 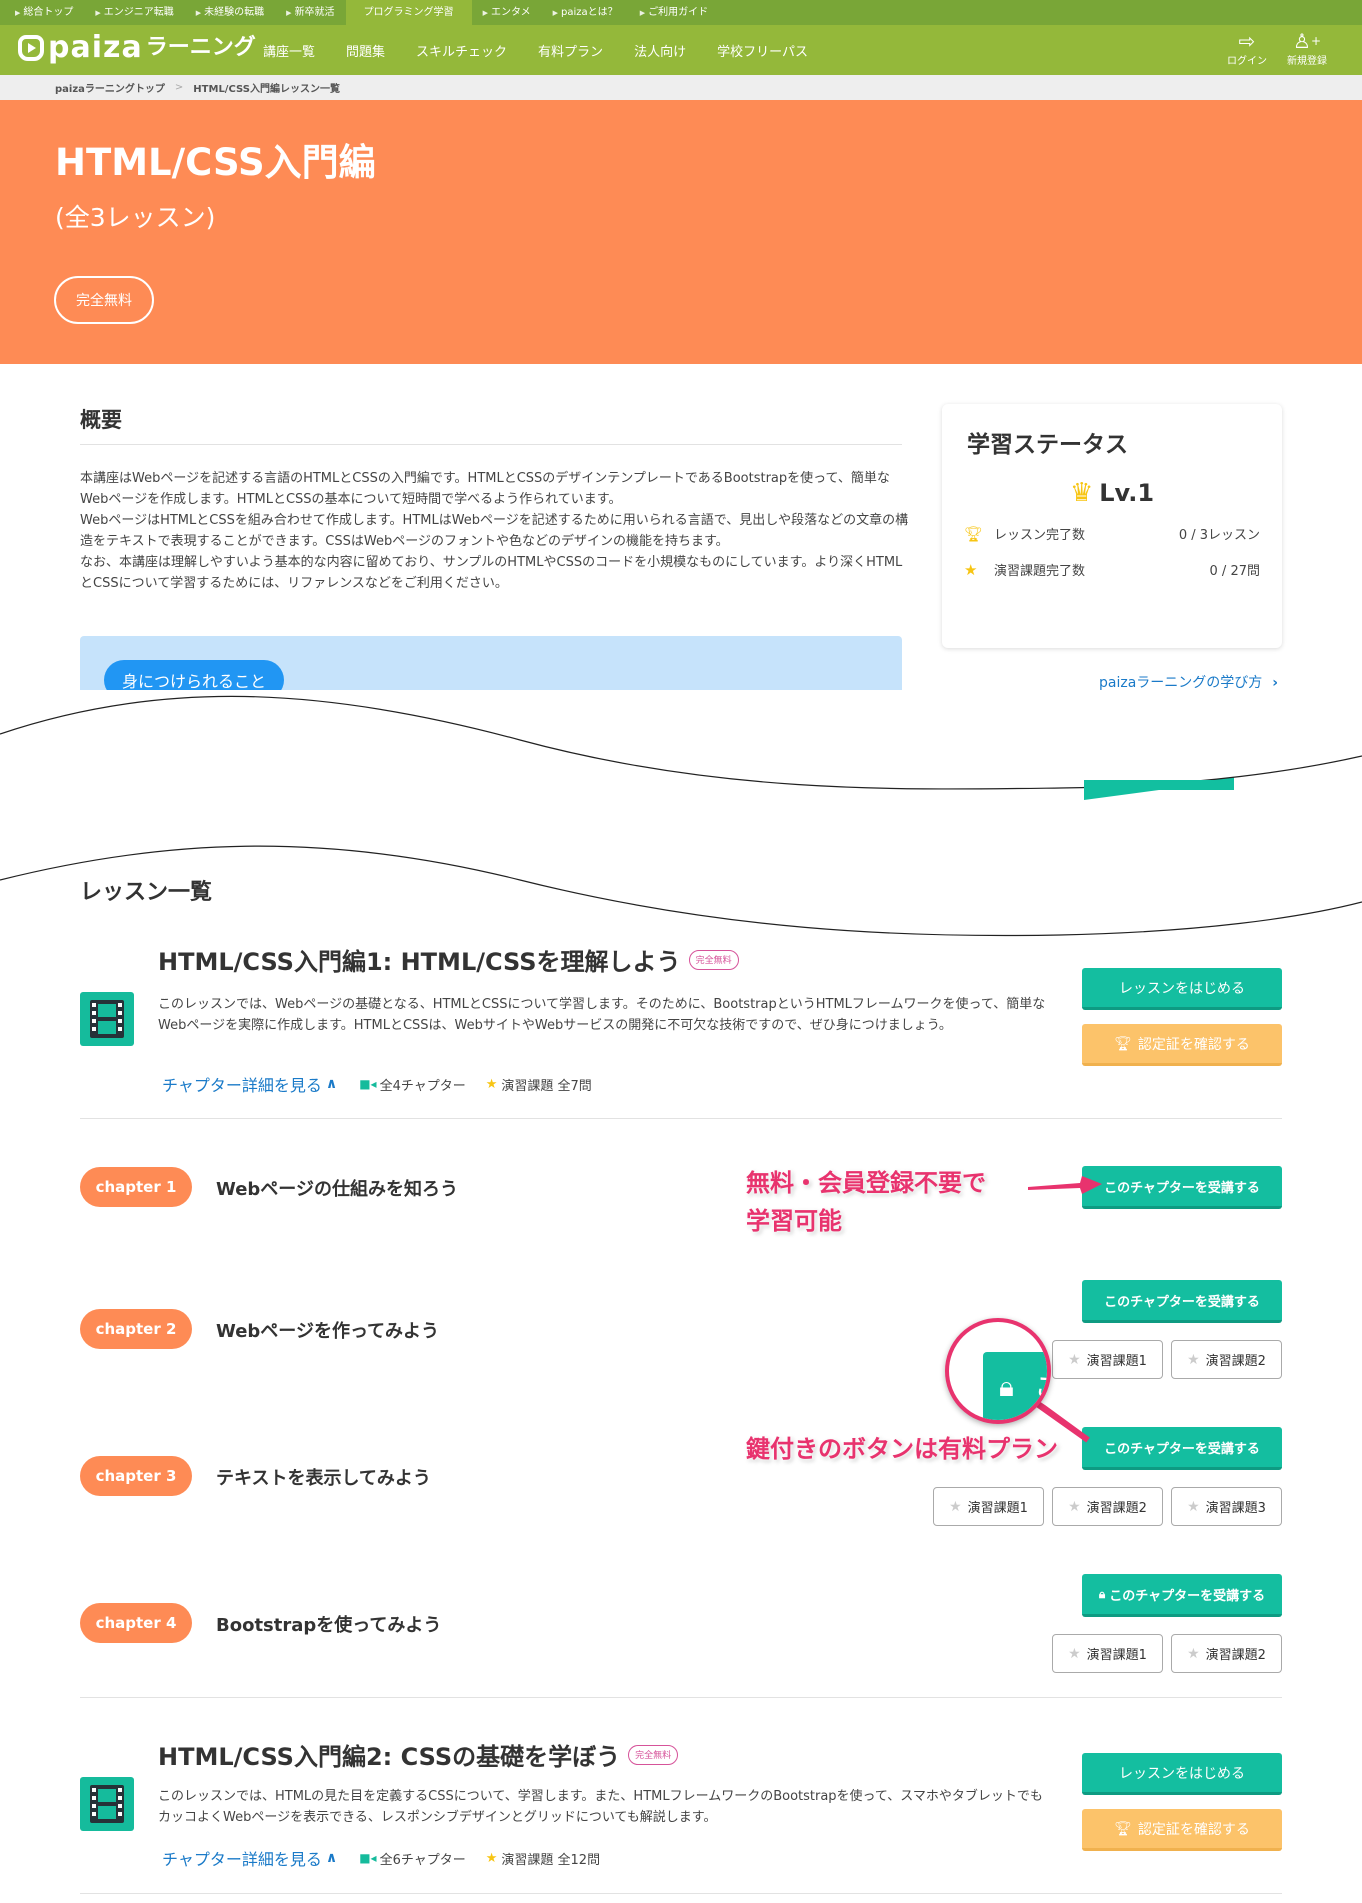 I want to click on nav-problems: 問題集, so click(x=365, y=50).